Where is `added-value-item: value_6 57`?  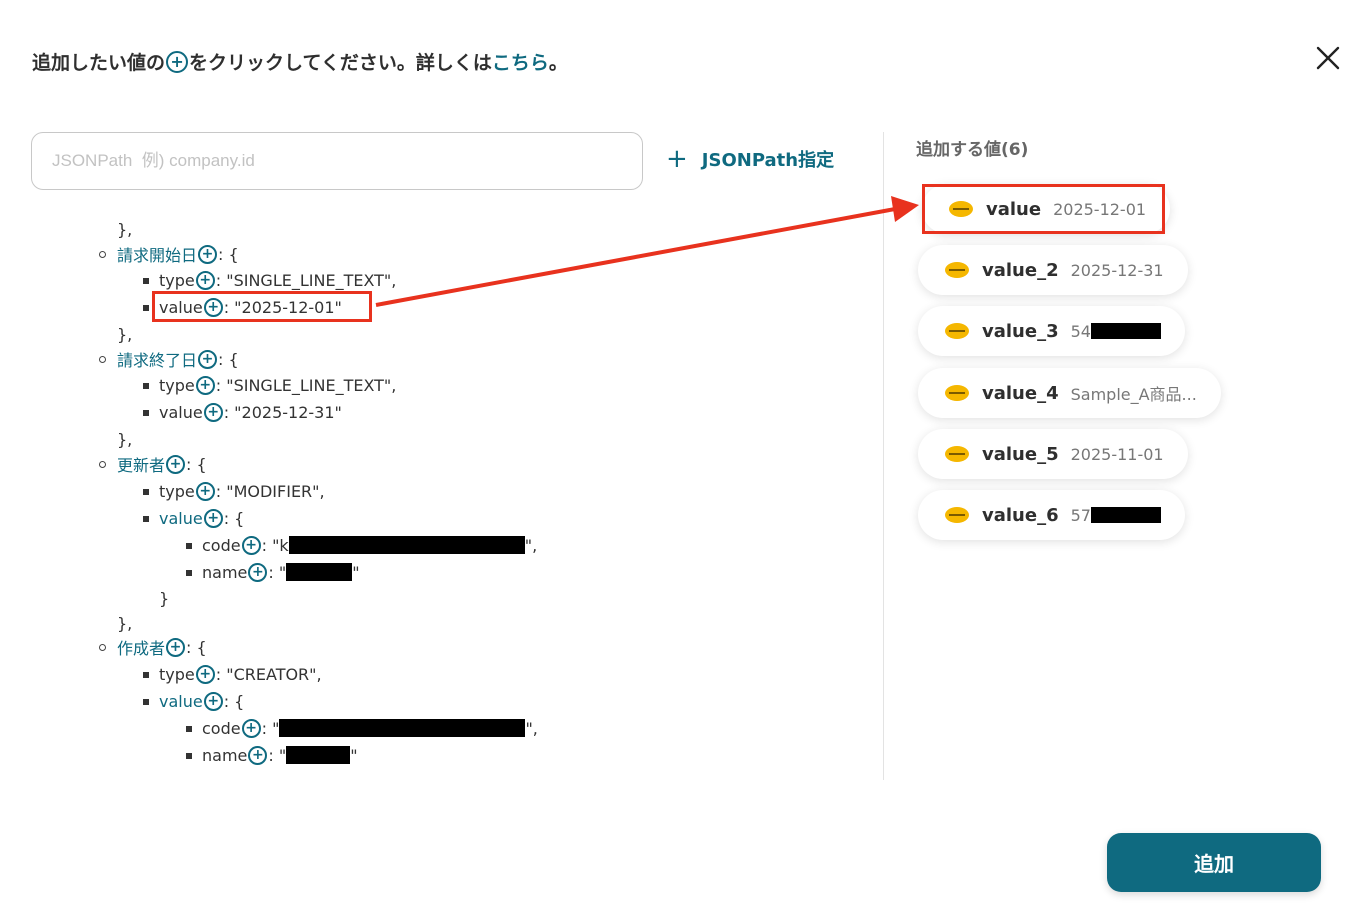 added-value-item: value_6 57 is located at coordinates (1051, 515).